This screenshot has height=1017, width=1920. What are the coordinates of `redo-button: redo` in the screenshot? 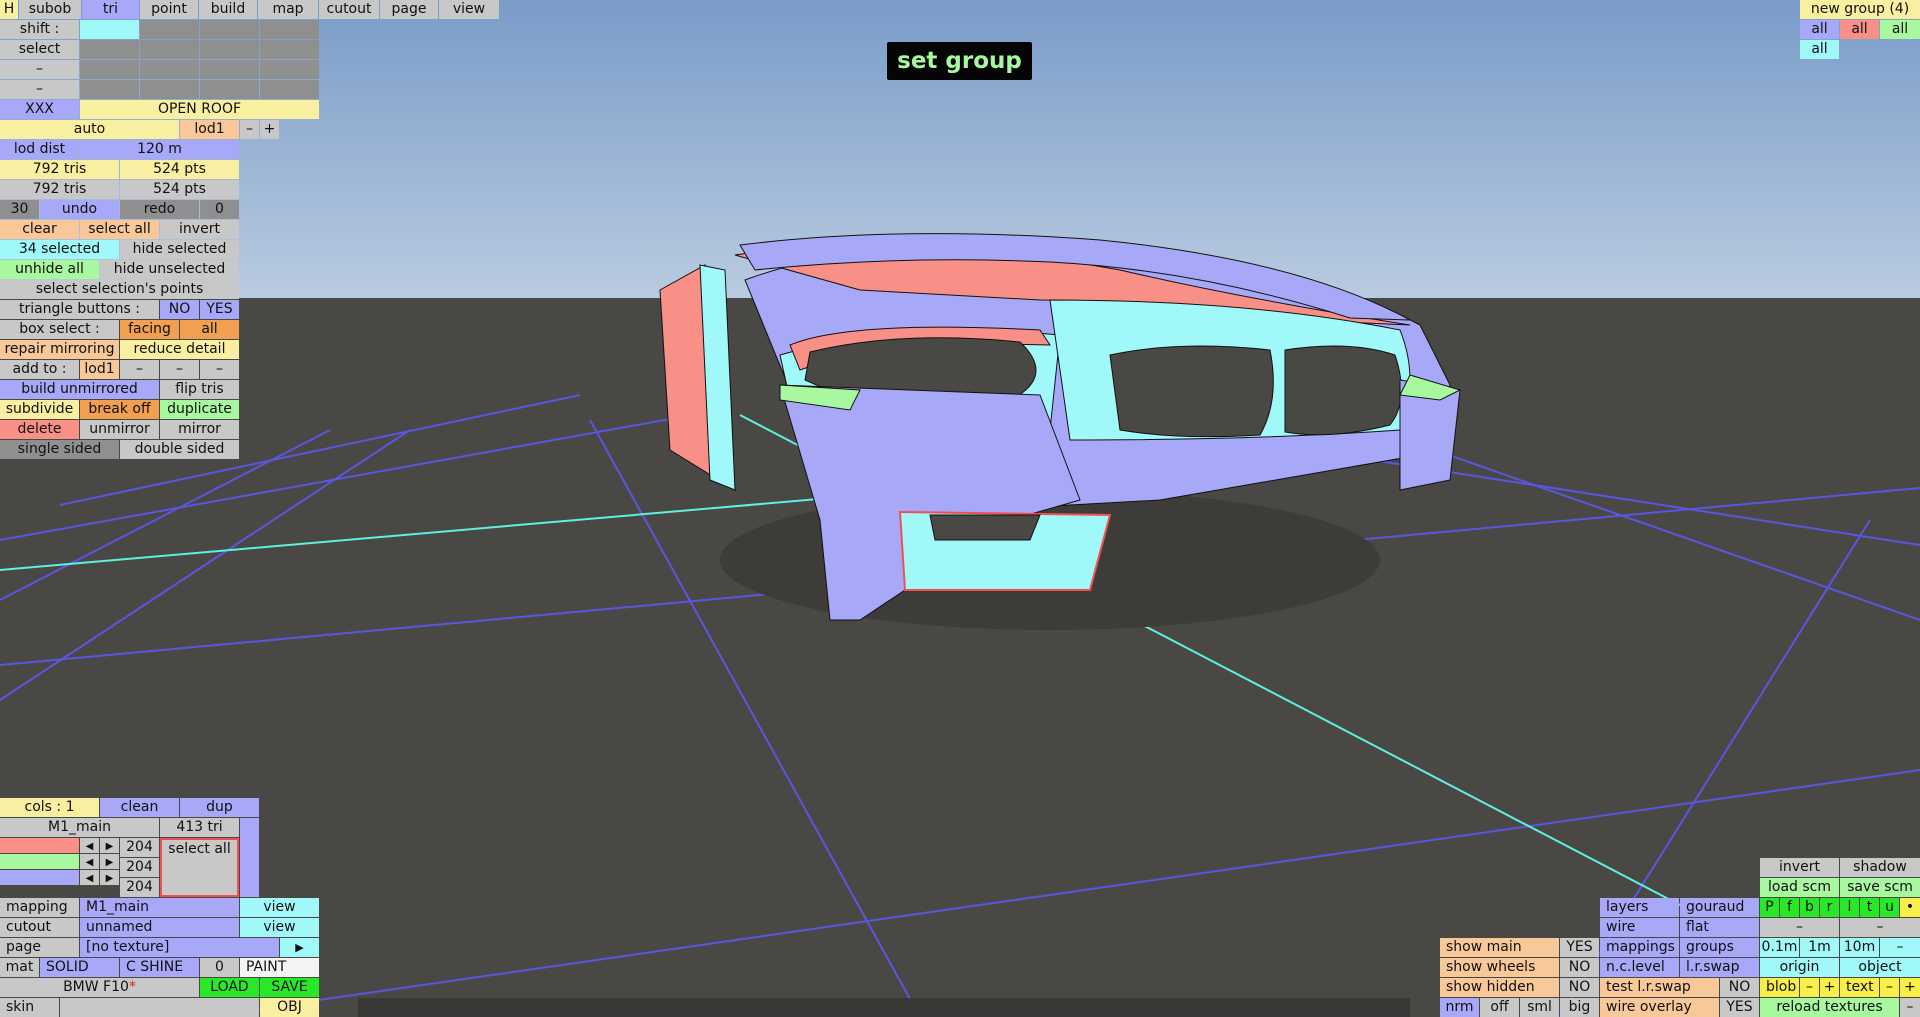 It's located at (159, 209).